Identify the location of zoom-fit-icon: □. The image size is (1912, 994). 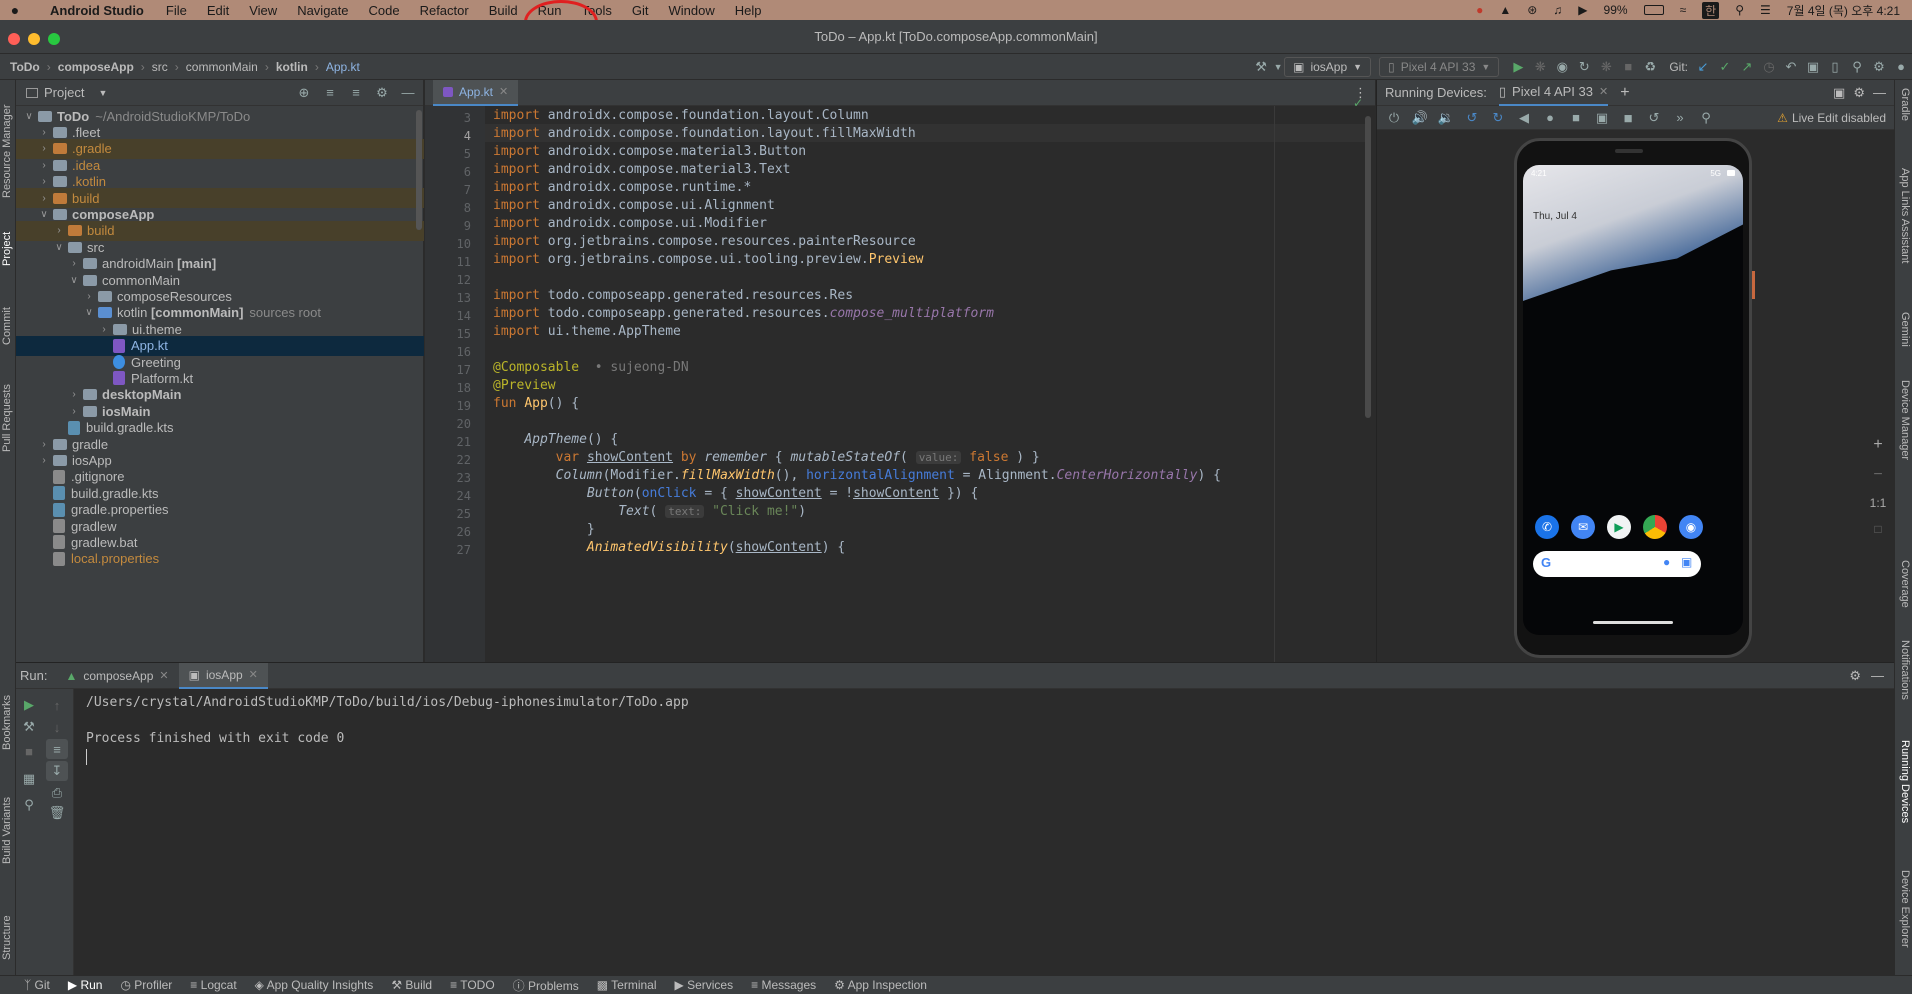
(1877, 529).